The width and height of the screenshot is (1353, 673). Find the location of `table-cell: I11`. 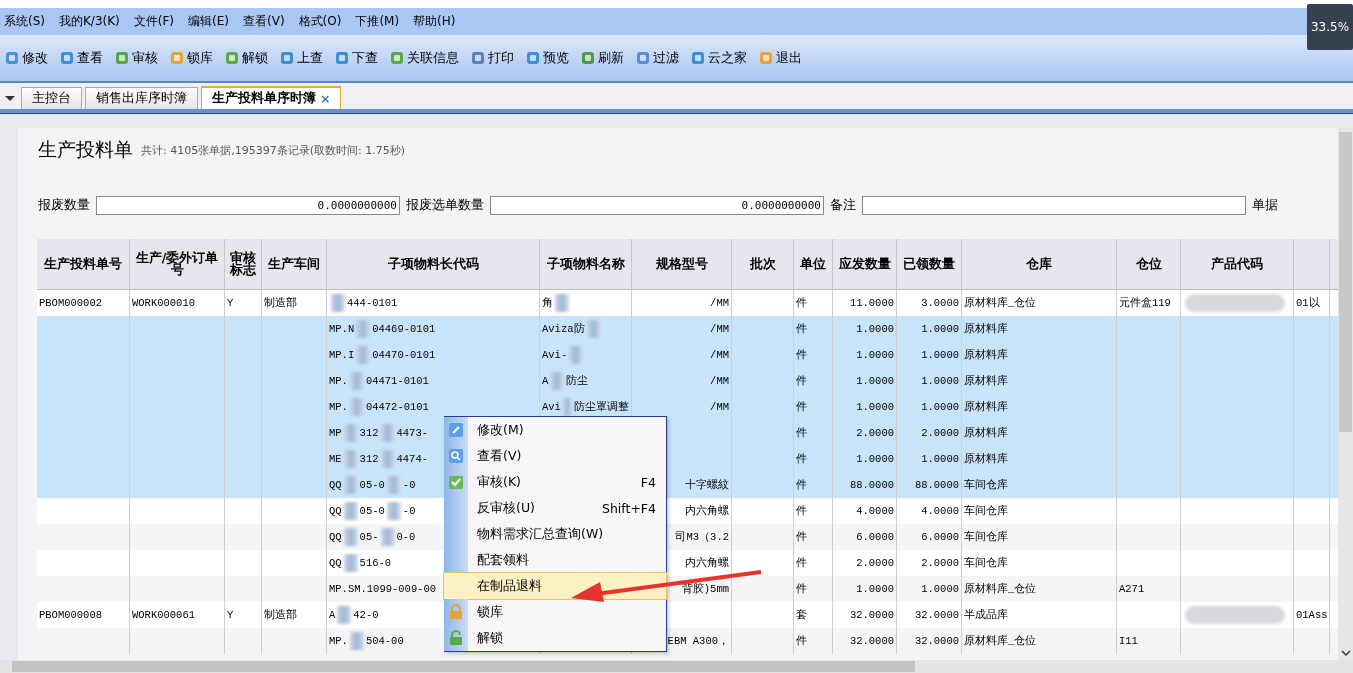

table-cell: I11 is located at coordinates (1128, 641).